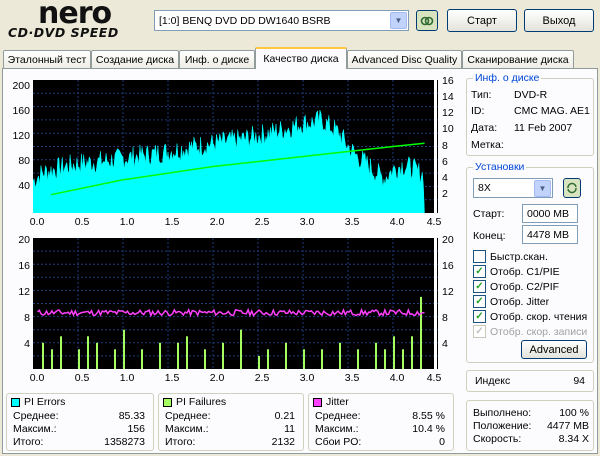 This screenshot has height=456, width=600. What do you see at coordinates (489, 214) in the screenshot?
I see `start-label: Старт:` at bounding box center [489, 214].